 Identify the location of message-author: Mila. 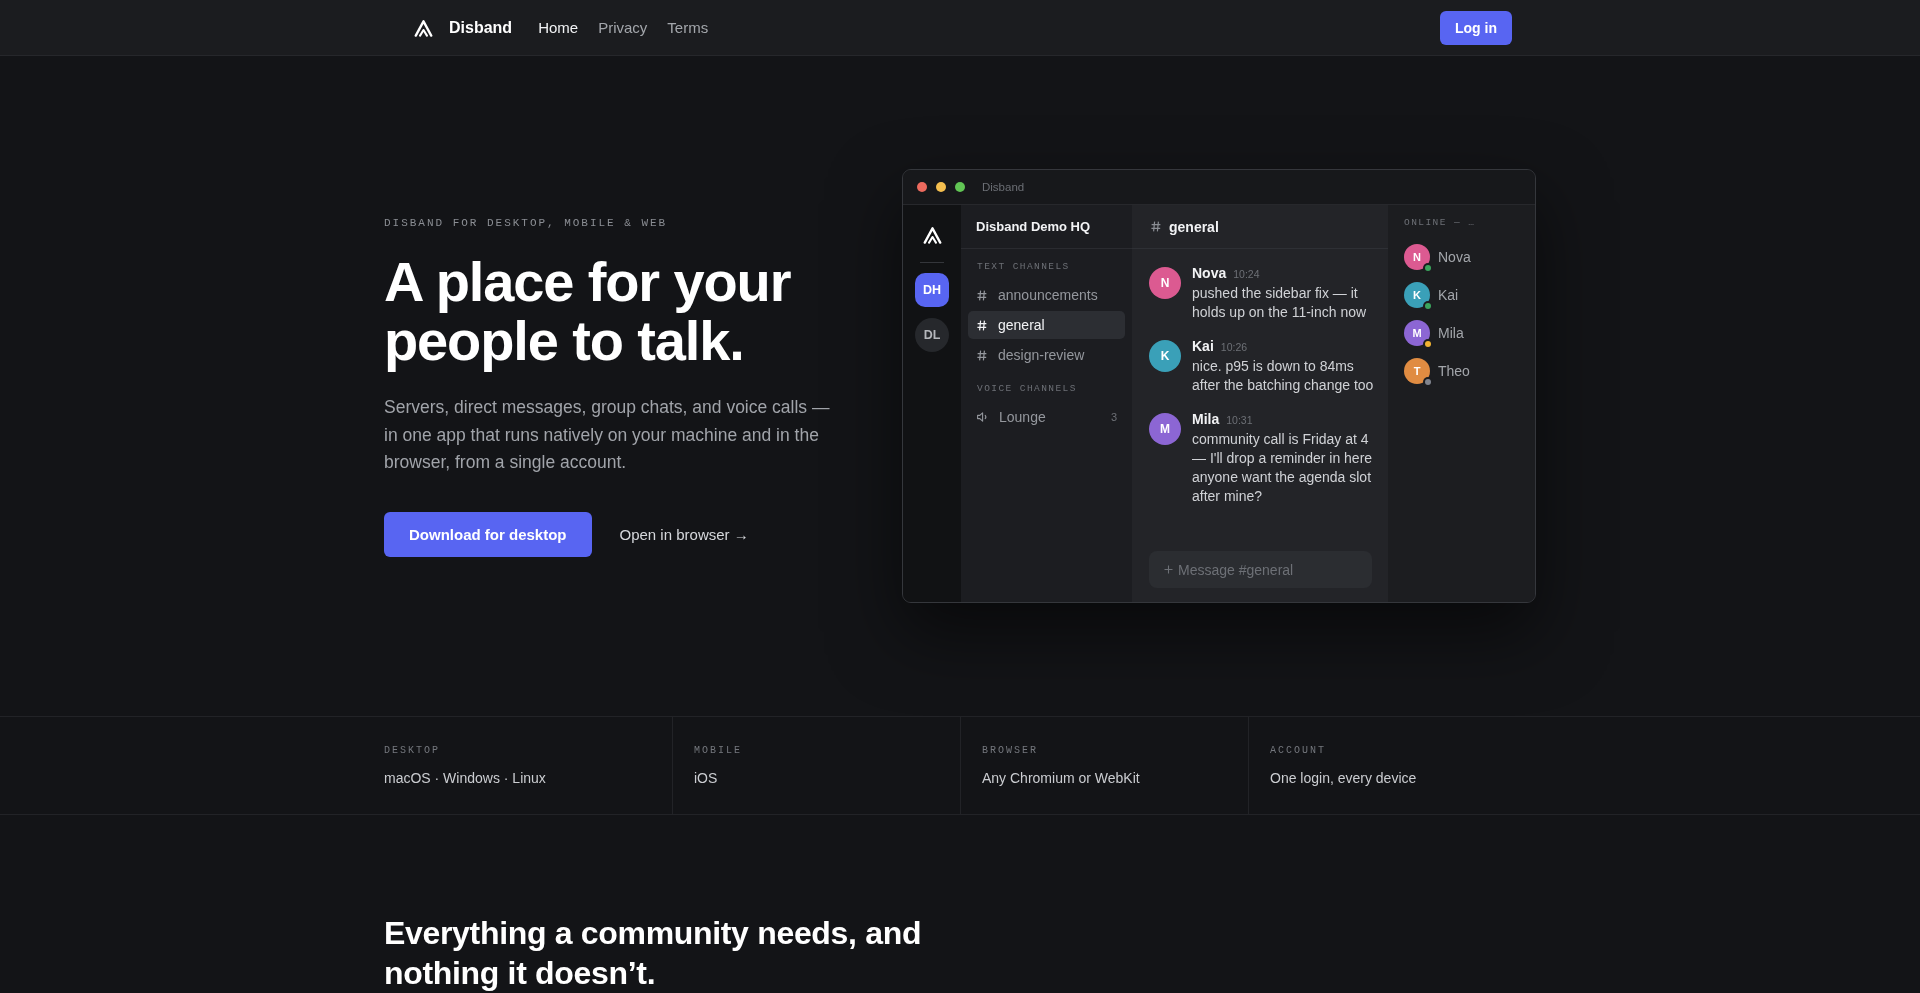
(1206, 419).